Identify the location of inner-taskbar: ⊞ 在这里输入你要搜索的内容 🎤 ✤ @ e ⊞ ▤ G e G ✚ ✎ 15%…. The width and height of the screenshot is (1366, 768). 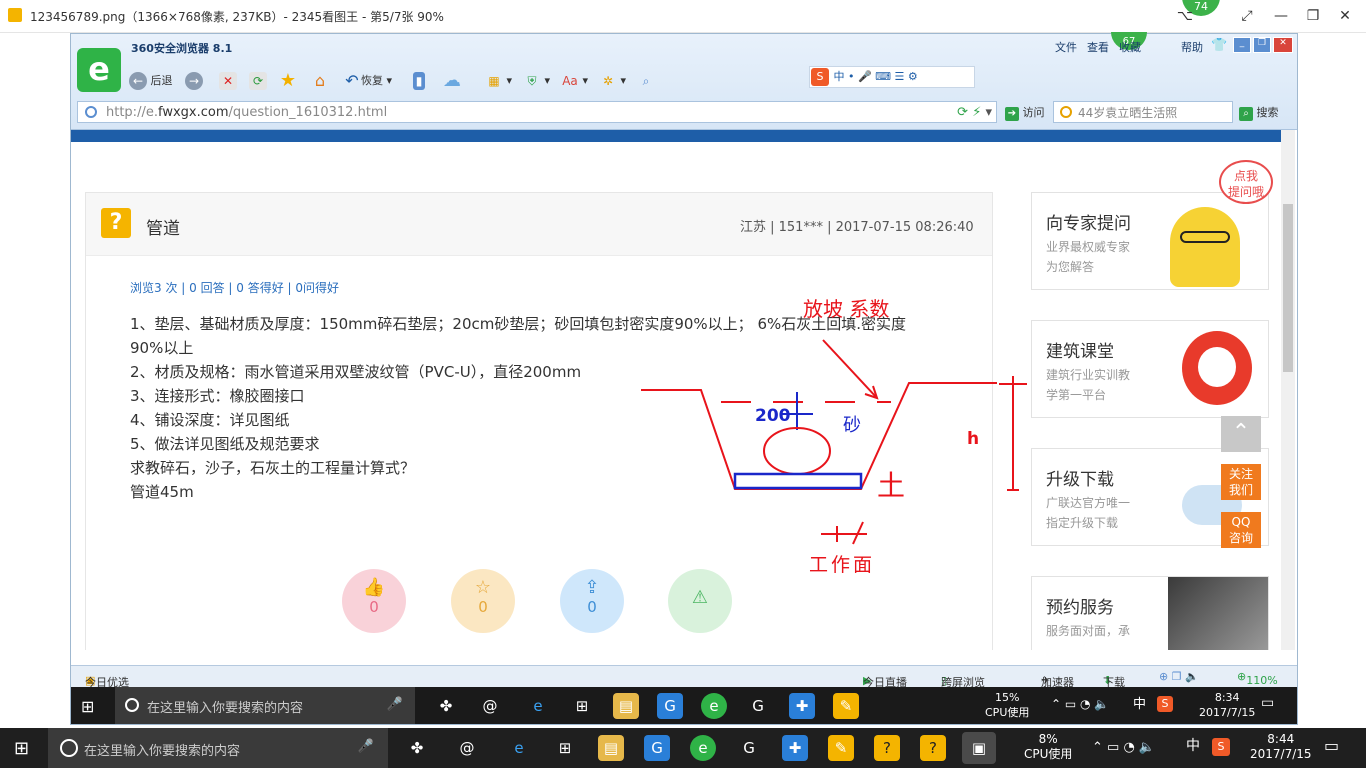
(684, 705).